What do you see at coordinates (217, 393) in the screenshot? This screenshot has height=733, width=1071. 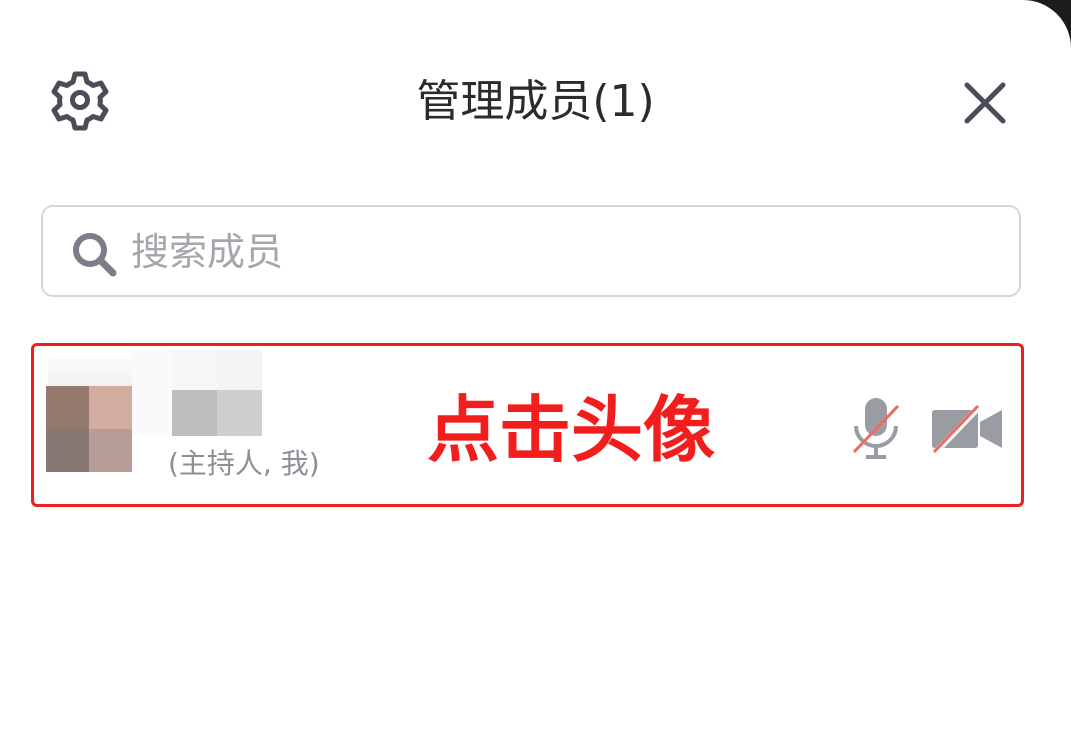 I see `member-name-blurred` at bounding box center [217, 393].